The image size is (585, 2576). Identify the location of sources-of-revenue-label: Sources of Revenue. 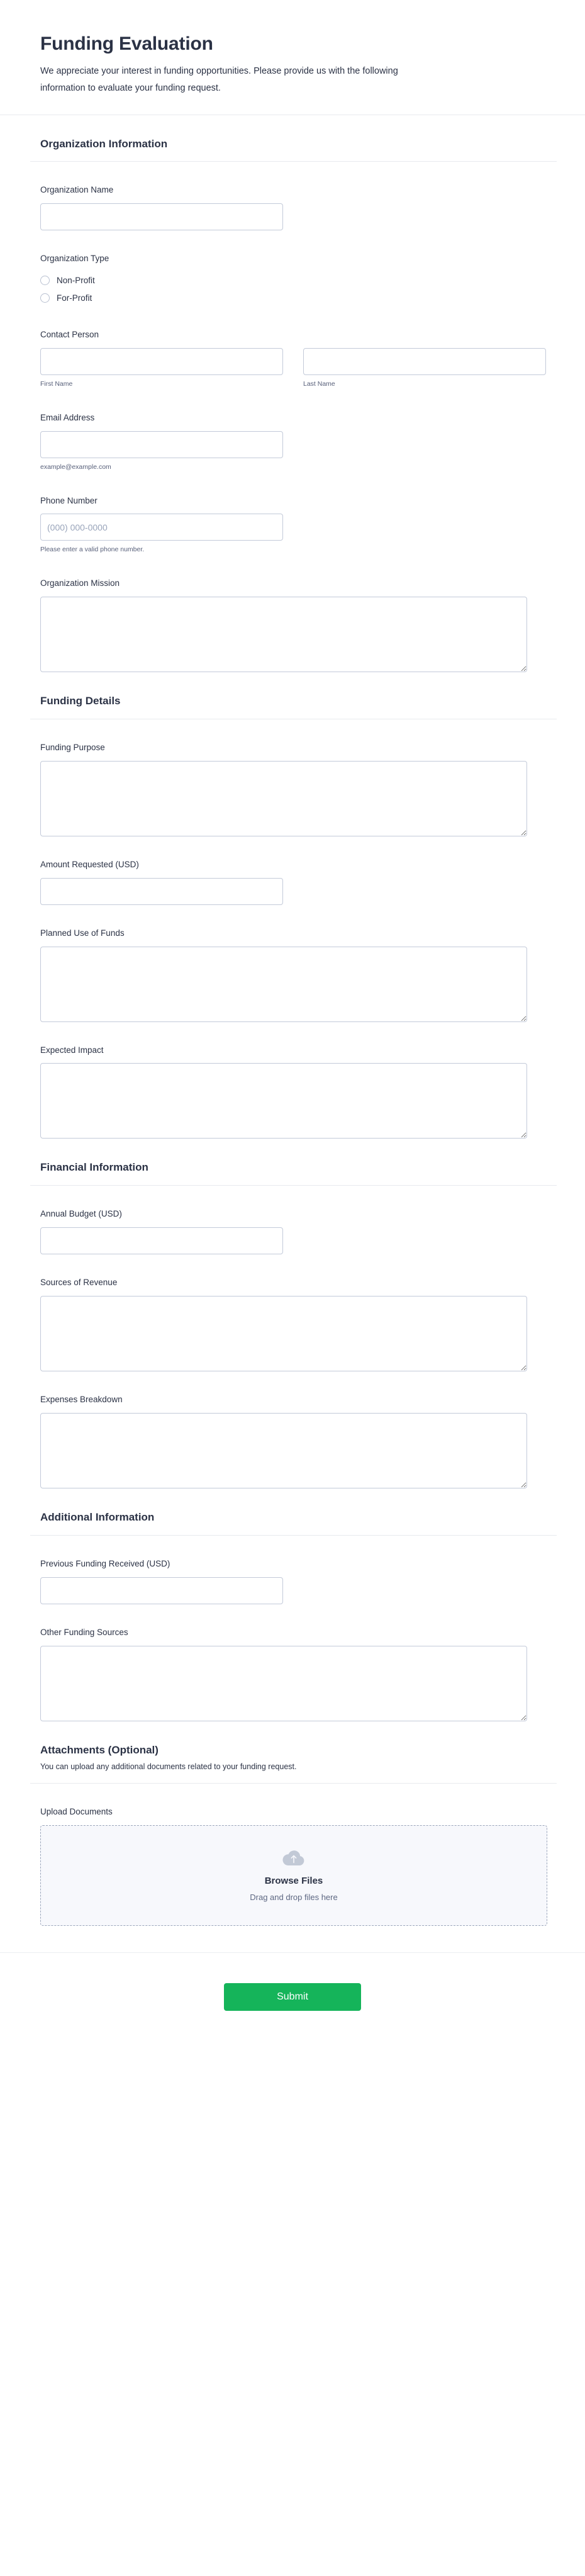
(79, 1283).